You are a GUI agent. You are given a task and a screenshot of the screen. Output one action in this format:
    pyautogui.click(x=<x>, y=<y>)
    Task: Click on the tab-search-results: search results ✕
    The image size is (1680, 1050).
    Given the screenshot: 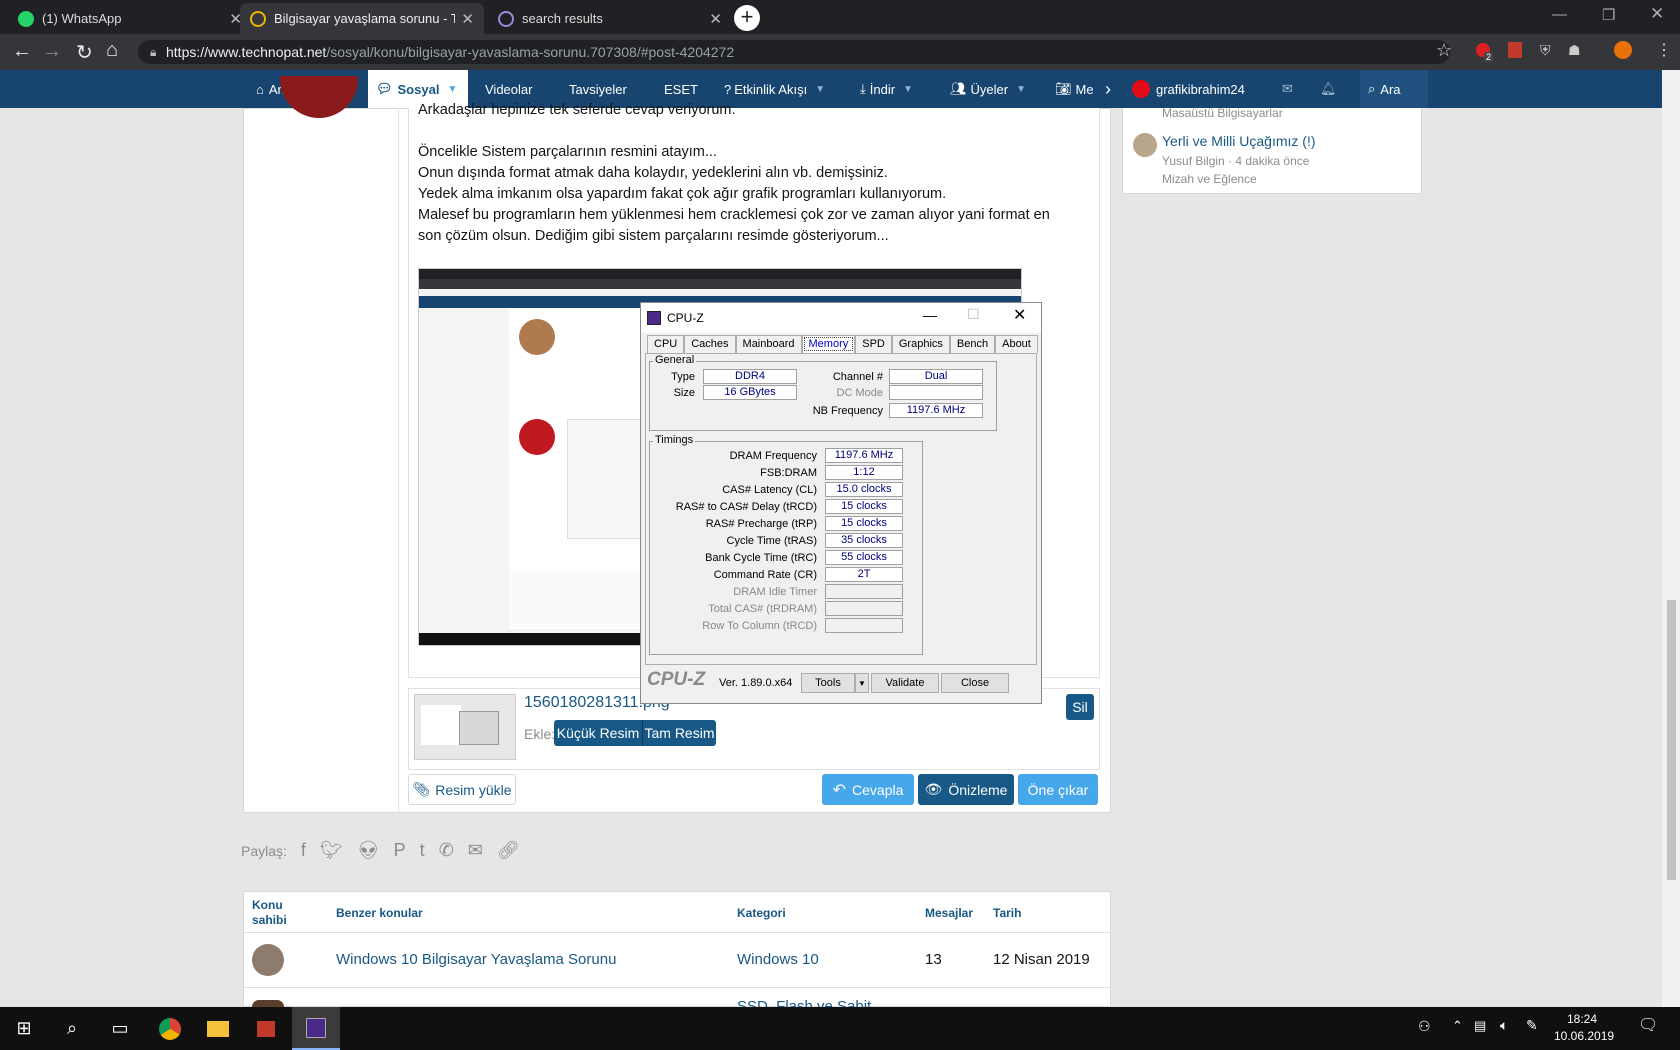 What is the action you would take?
    pyautogui.click(x=610, y=18)
    